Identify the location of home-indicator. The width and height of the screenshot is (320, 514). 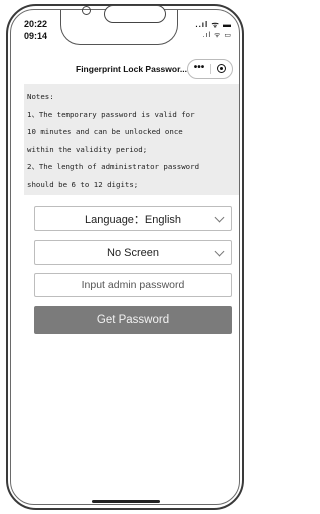
(126, 501).